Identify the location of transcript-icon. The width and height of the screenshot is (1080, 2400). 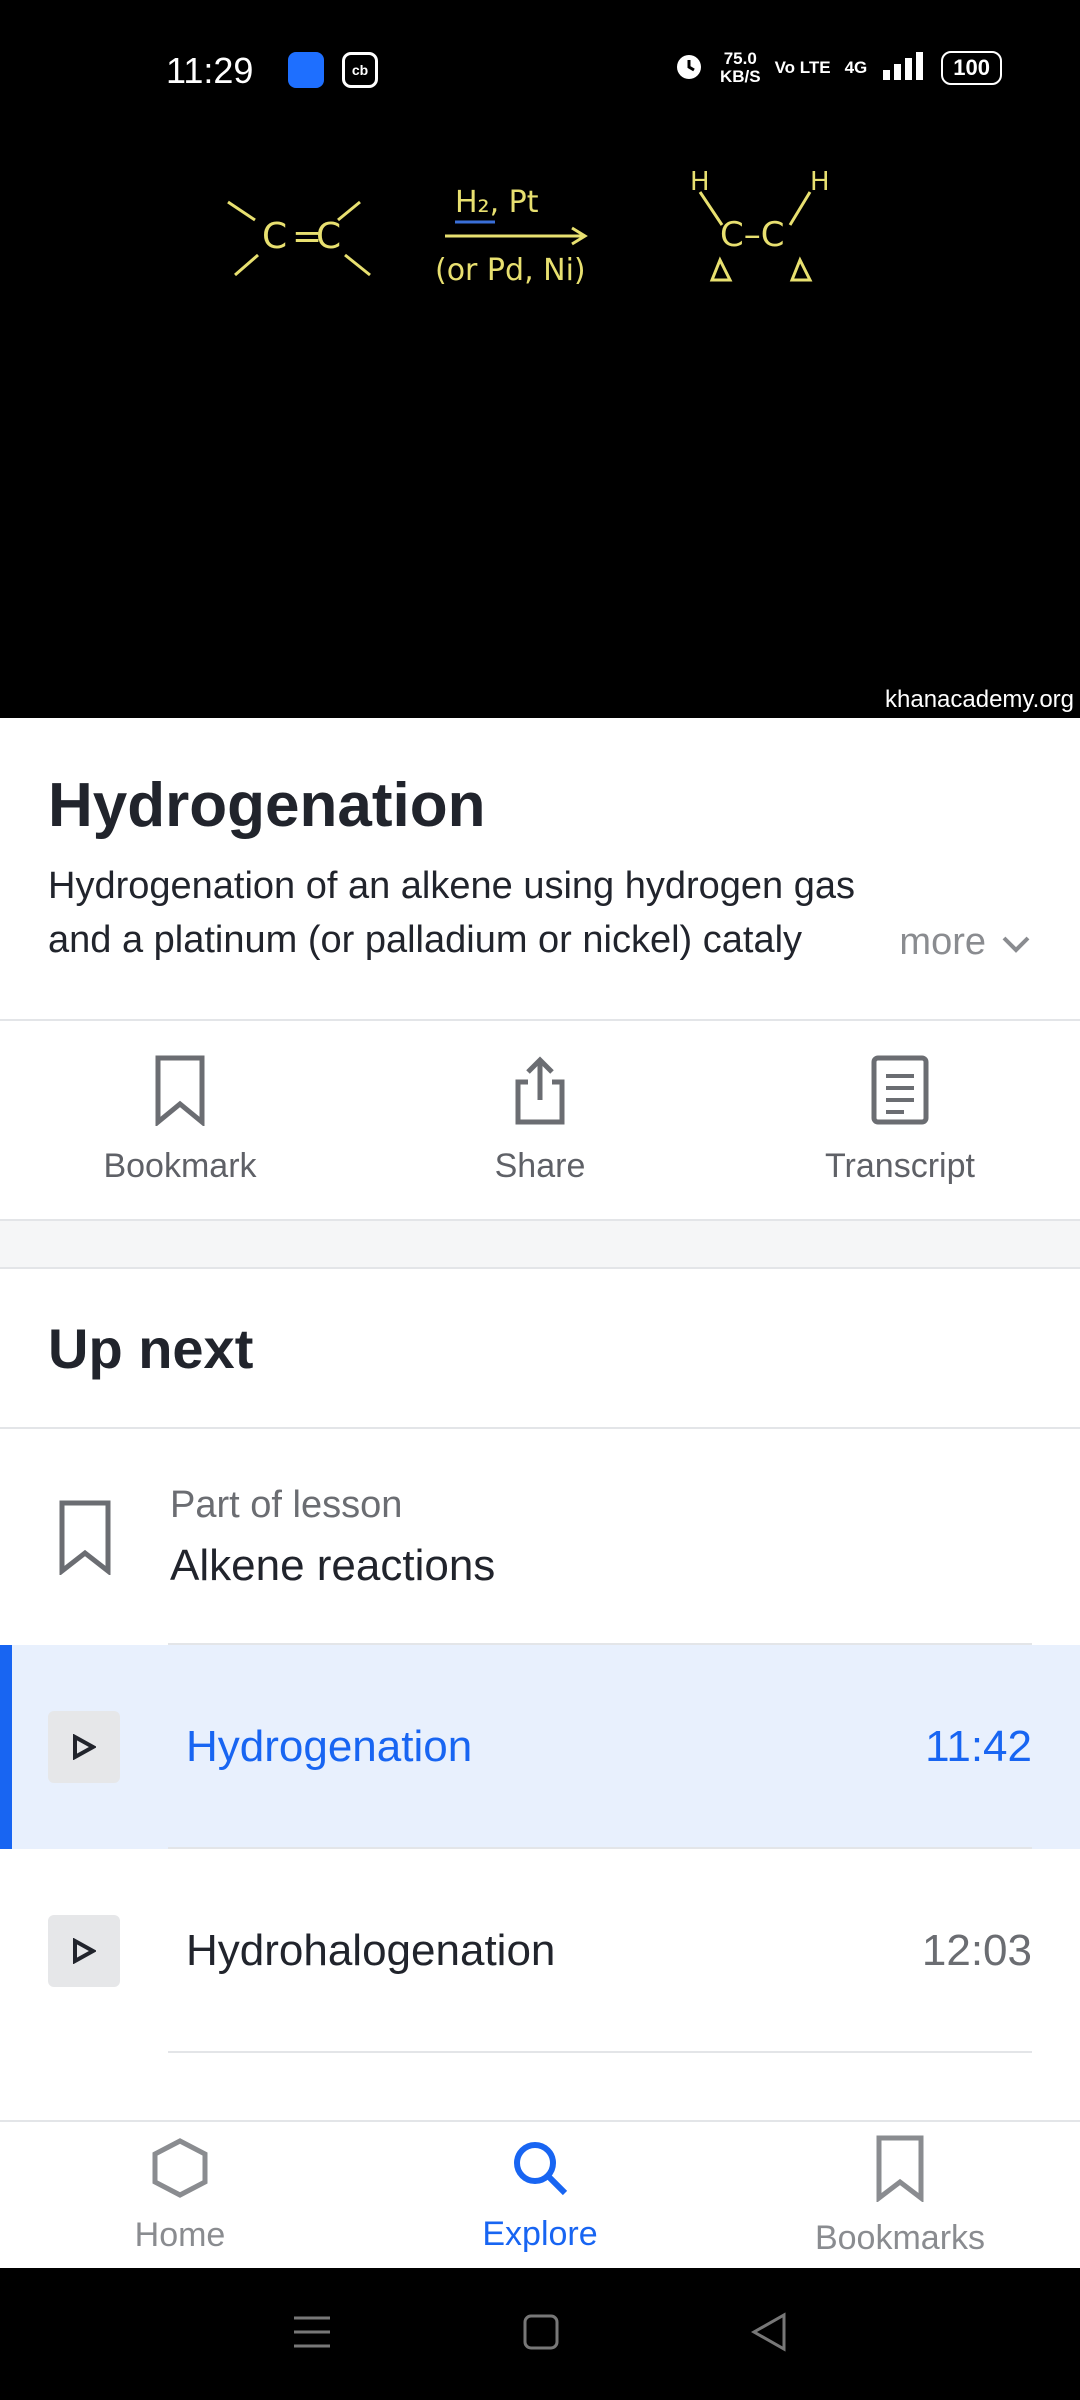
(900, 1094).